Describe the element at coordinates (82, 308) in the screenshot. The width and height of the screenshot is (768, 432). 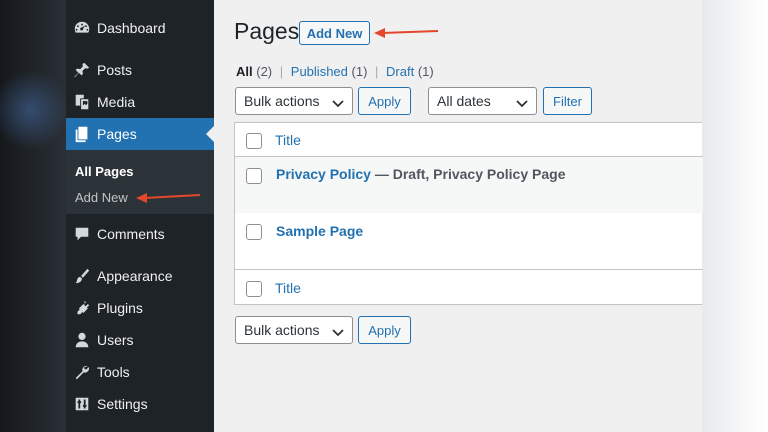
I see `plug-icon` at that location.